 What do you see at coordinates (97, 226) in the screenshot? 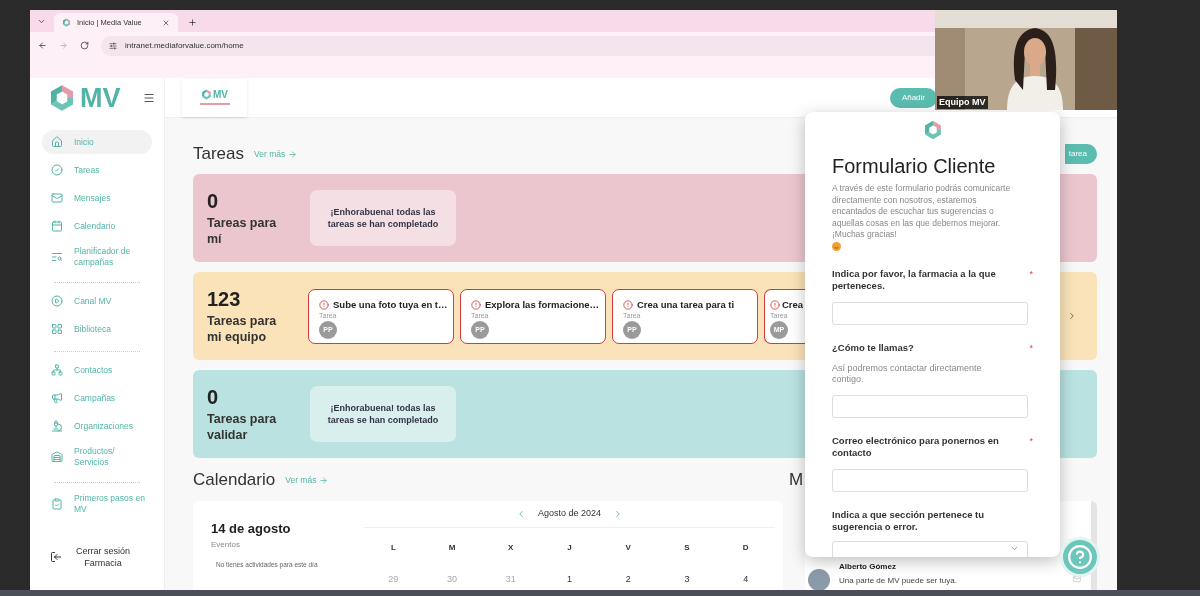
I see `sidebar-item: Calendario` at bounding box center [97, 226].